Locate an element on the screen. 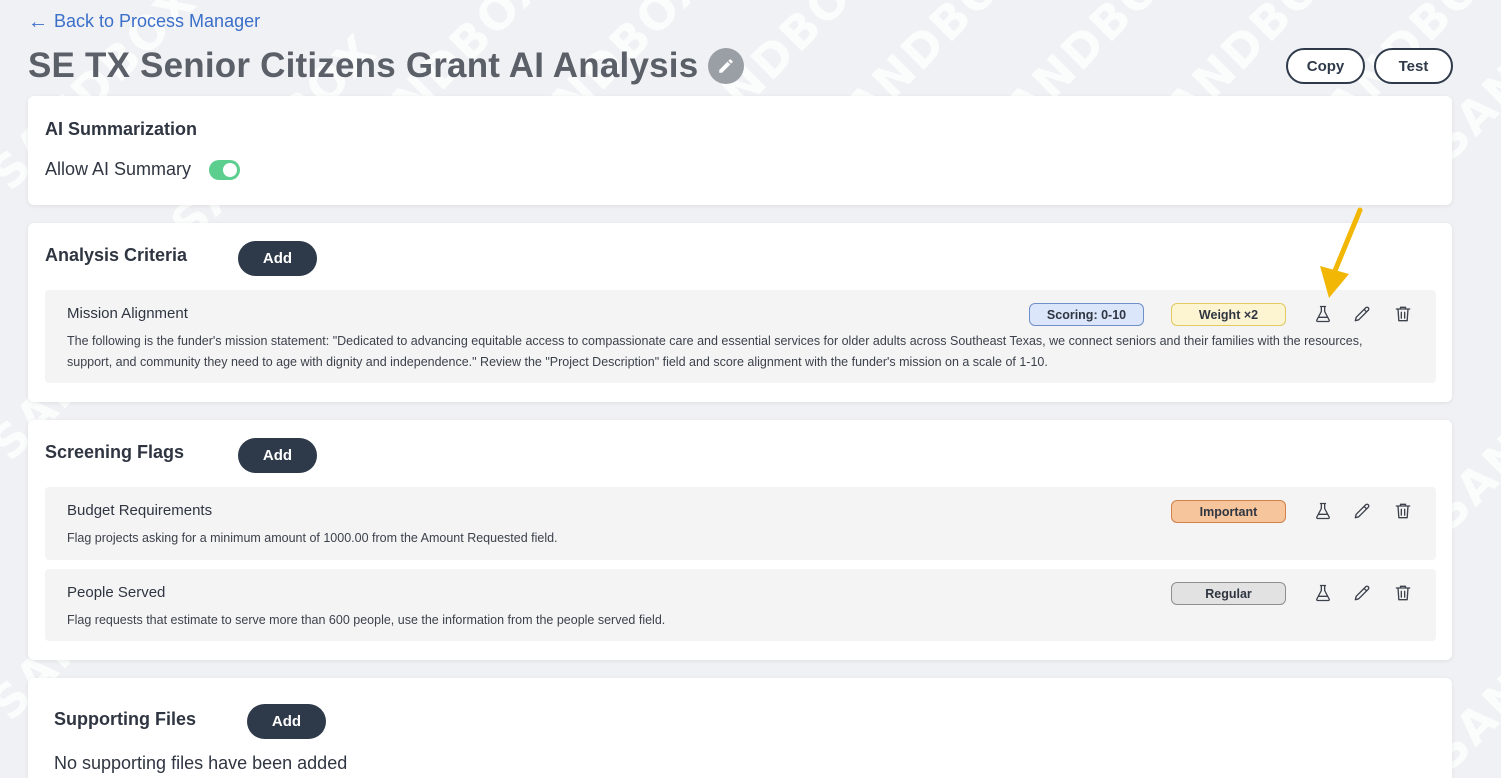 This screenshot has width=1501, height=778. edit-title-button is located at coordinates (726, 66).